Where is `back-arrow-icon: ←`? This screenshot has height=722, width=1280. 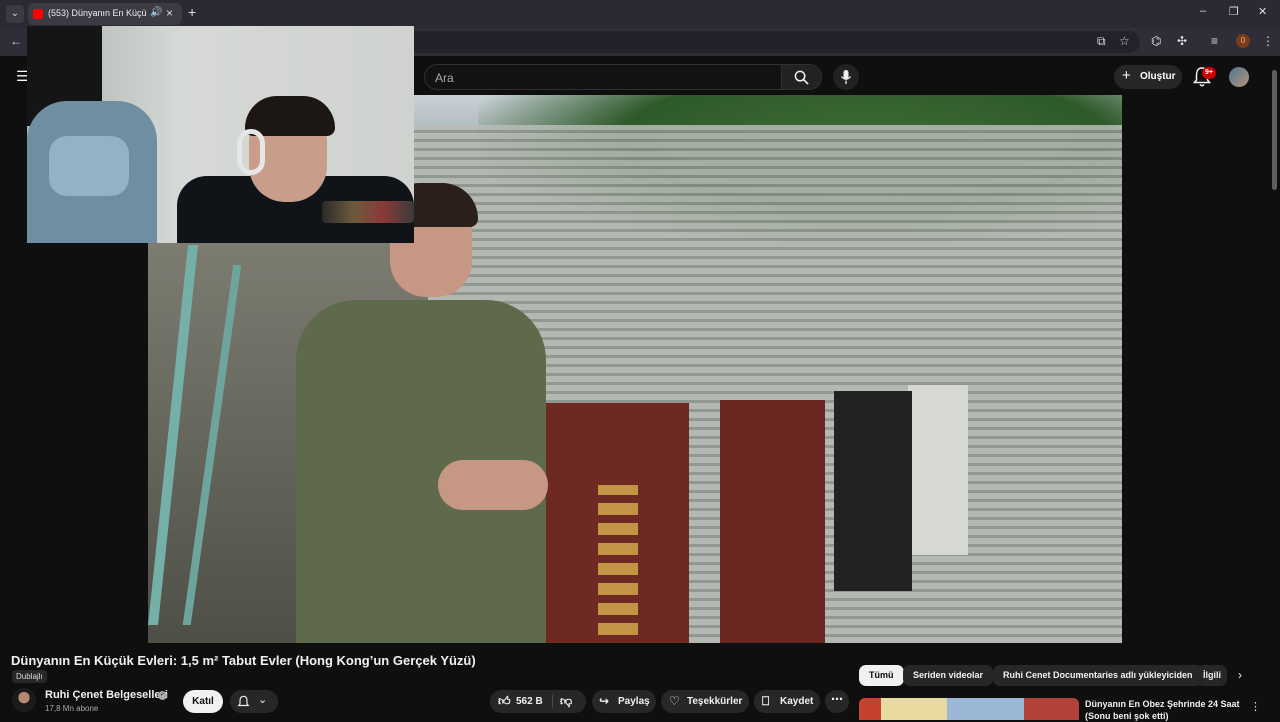 back-arrow-icon: ← is located at coordinates (16, 41).